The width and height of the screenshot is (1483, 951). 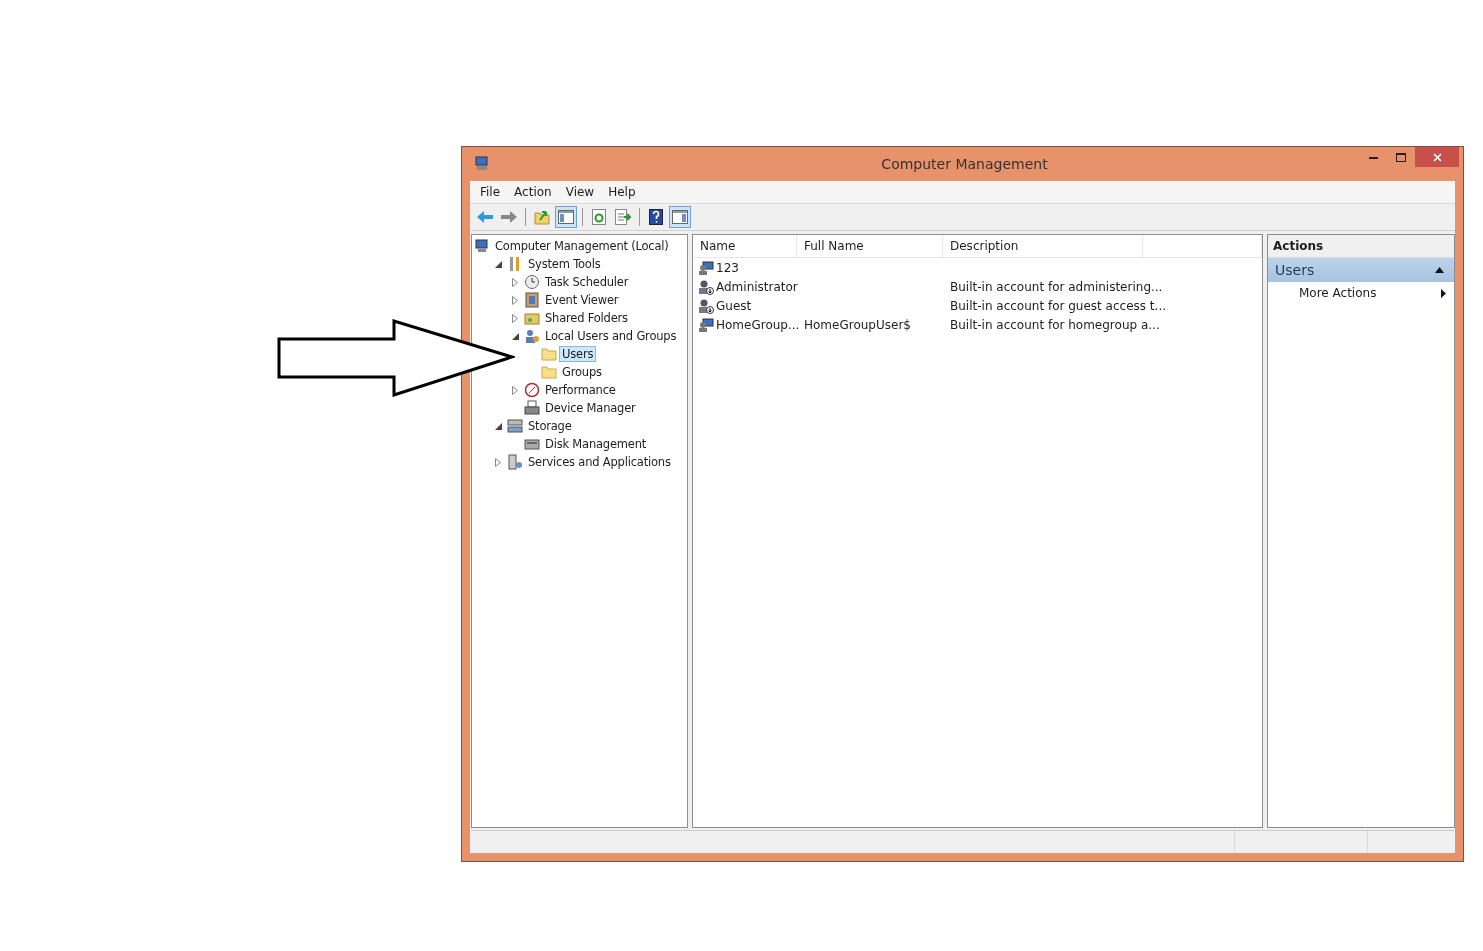 What do you see at coordinates (611, 336) in the screenshot?
I see `tree-item: Local Users and Groups` at bounding box center [611, 336].